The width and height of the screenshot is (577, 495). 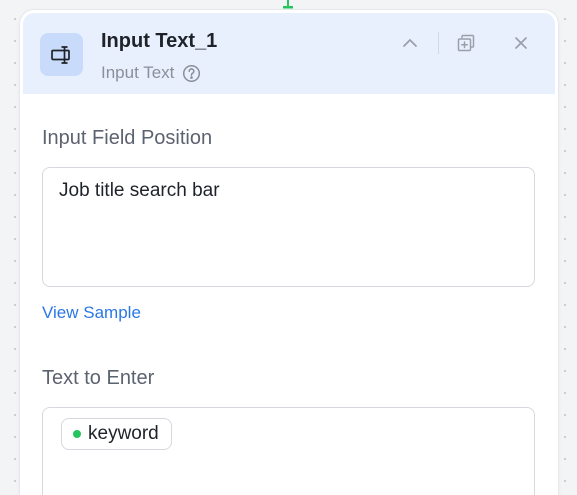 What do you see at coordinates (191, 73) in the screenshot?
I see `help-circle-icon` at bounding box center [191, 73].